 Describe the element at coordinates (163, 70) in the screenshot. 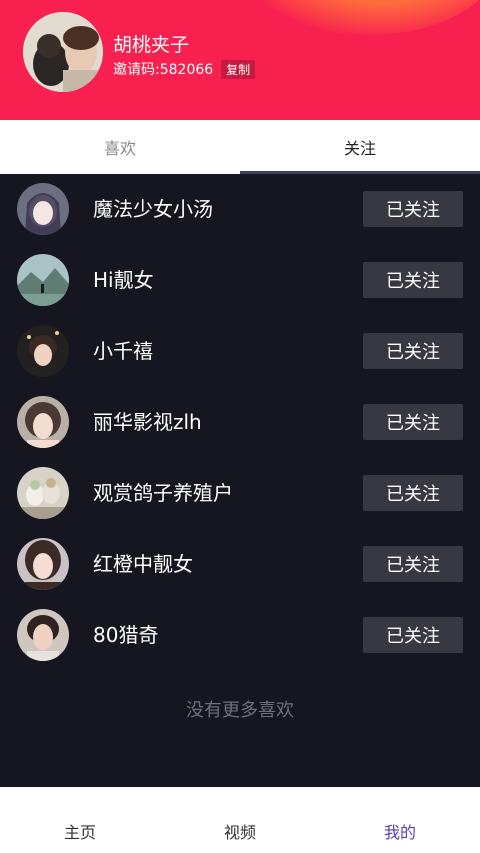

I see `invite-code-label: 邀请码:582066` at that location.